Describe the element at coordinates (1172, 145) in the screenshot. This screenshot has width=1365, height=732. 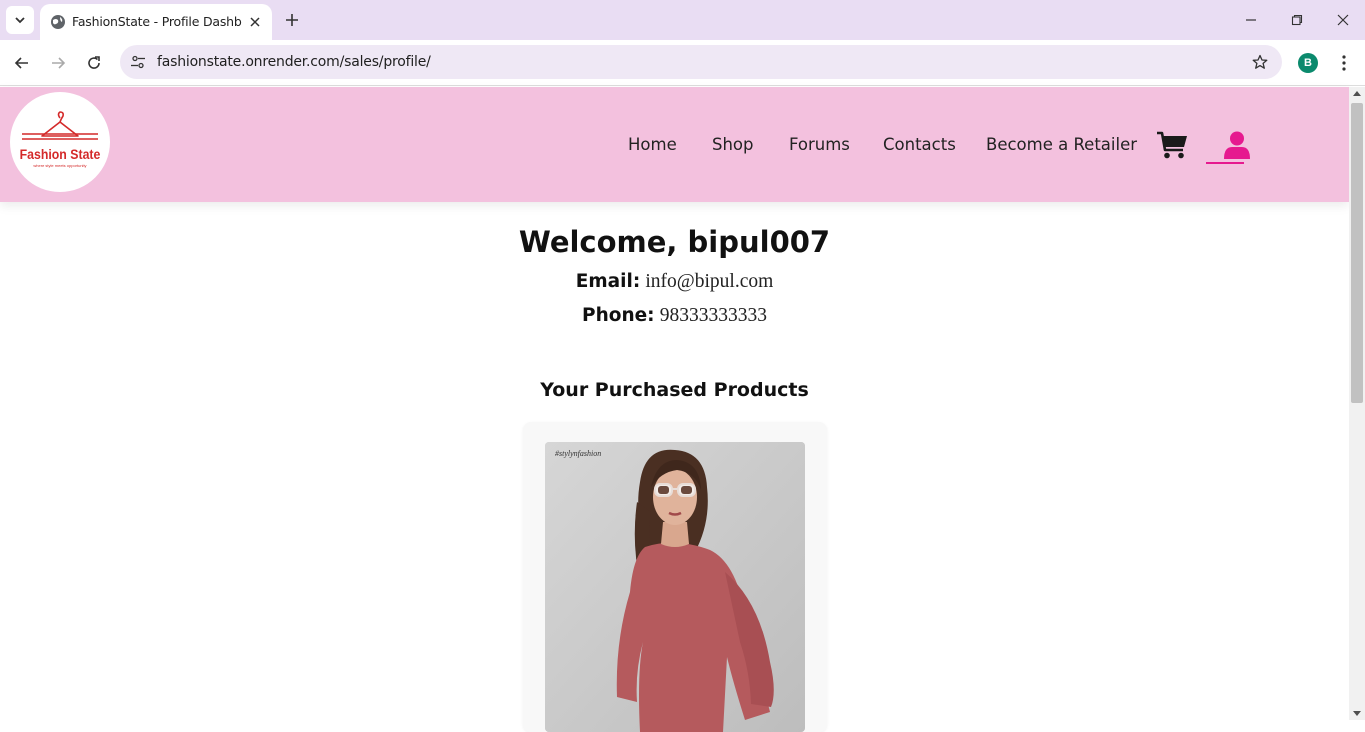
I see `cart-icon` at that location.